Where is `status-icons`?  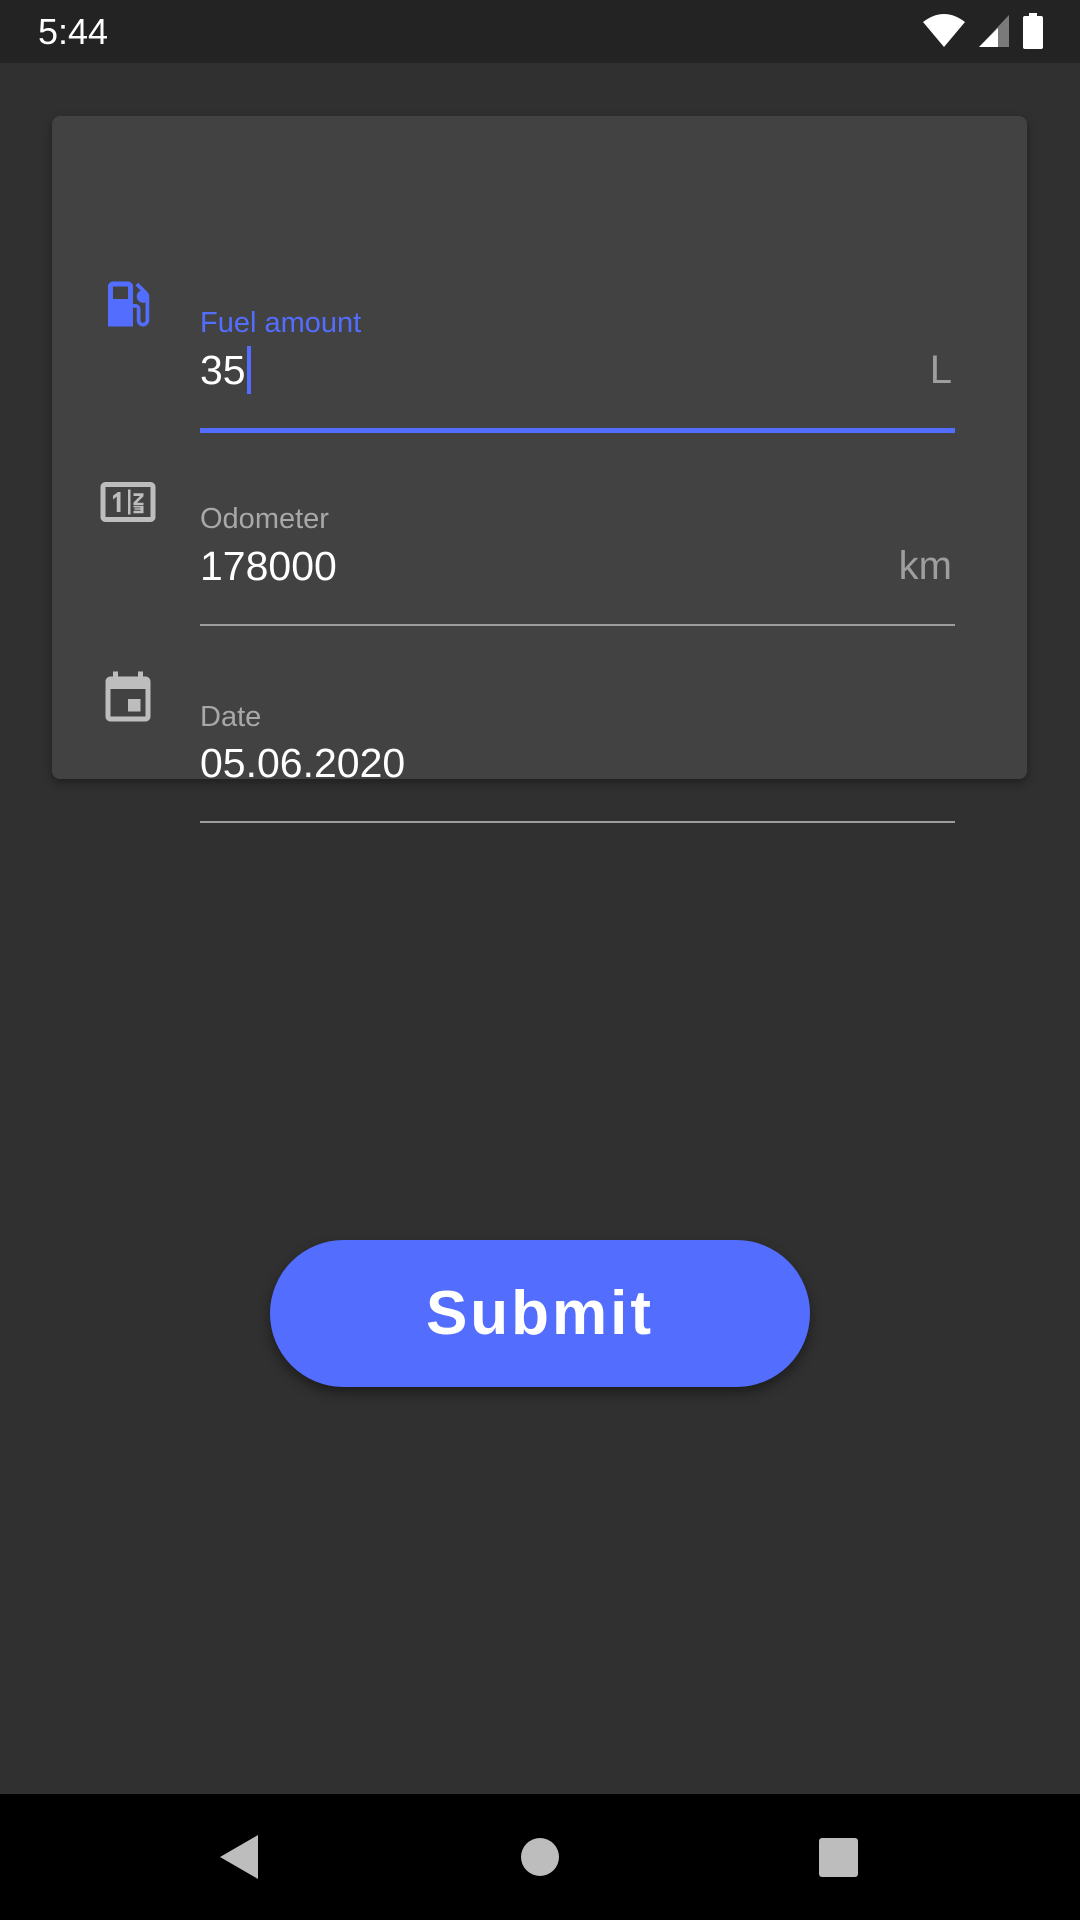
status-icons is located at coordinates (983, 31).